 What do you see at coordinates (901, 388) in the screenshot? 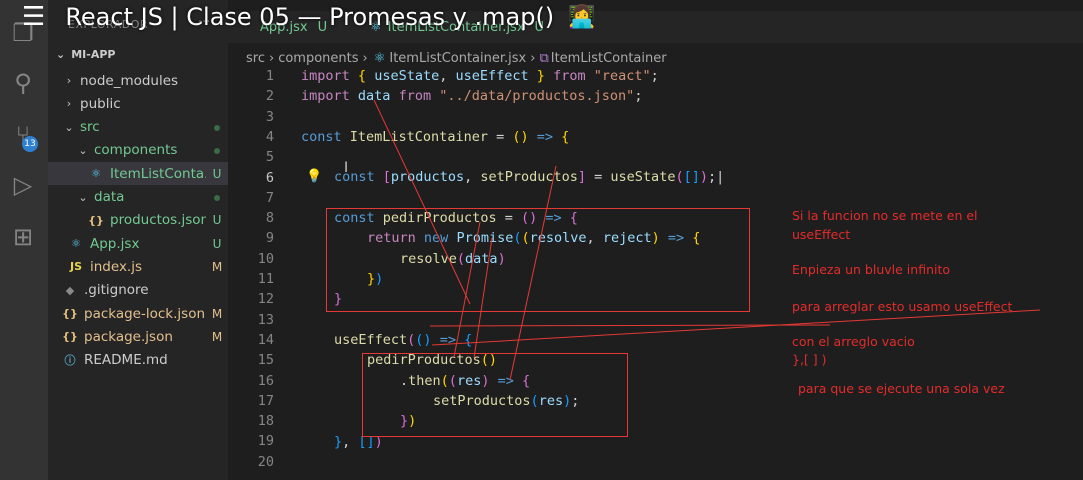
I see `annotation-text: para que se ejecute una sola vez` at bounding box center [901, 388].